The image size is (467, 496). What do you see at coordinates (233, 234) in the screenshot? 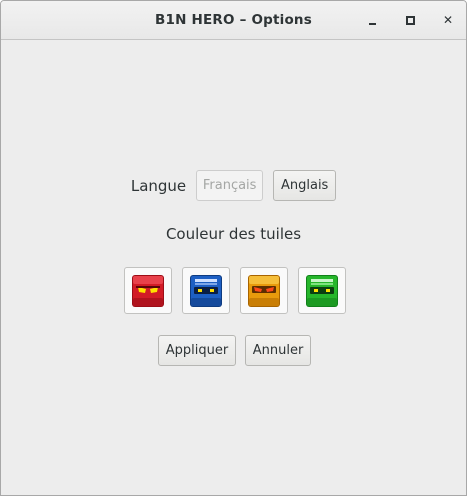
I see `tile-color-label: Couleur des tuiles` at bounding box center [233, 234].